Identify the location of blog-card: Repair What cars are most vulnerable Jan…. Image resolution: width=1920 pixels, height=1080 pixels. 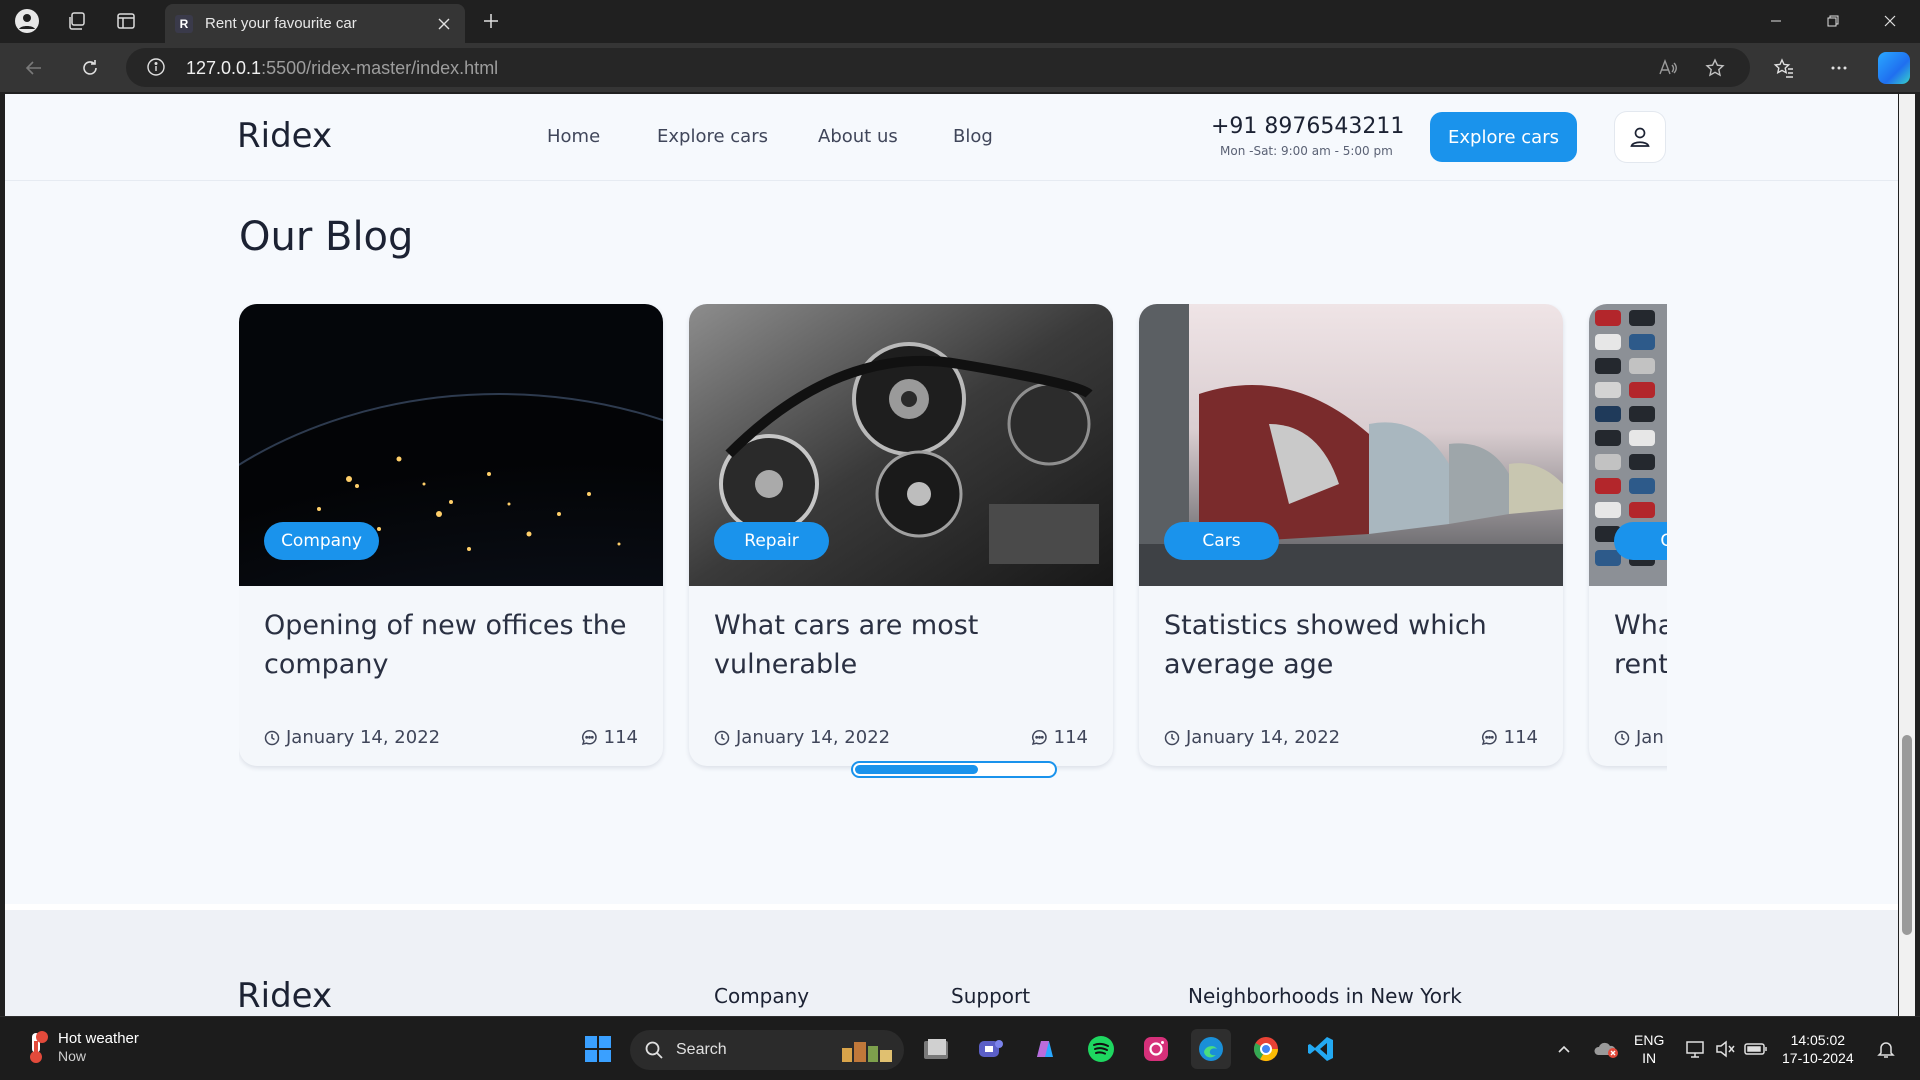
(901, 535).